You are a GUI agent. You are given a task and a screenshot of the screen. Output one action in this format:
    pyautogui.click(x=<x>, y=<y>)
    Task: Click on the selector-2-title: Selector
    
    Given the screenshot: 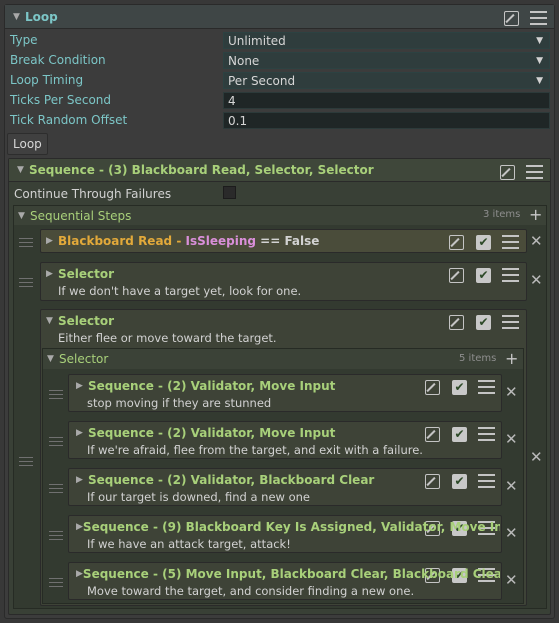 What is the action you would take?
    pyautogui.click(x=86, y=321)
    